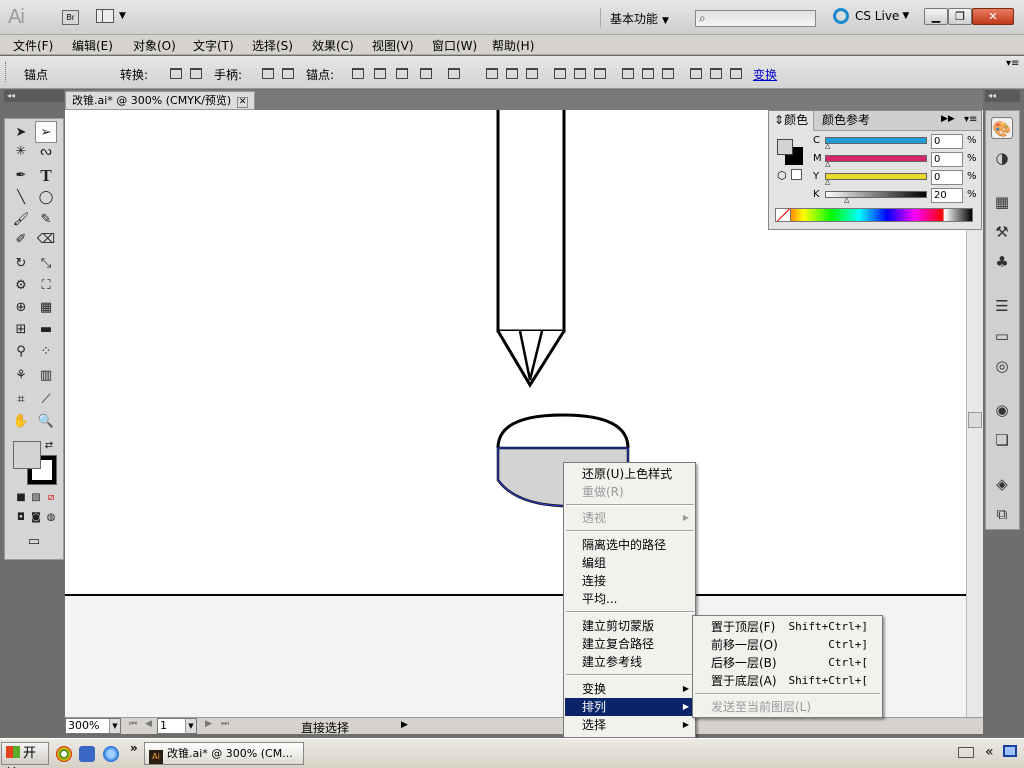  I want to click on blend-tool-icon: ⁘, so click(46, 352).